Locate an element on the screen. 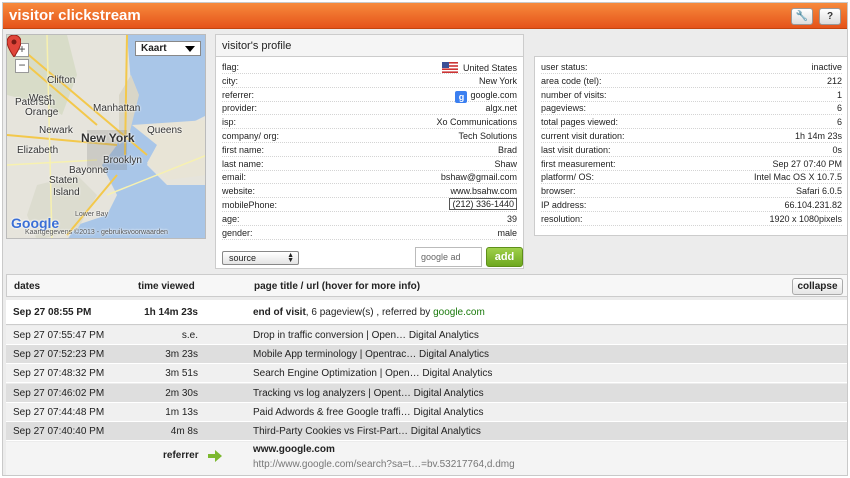  field-value-text: (212) 336-1440 is located at coordinates (483, 204).